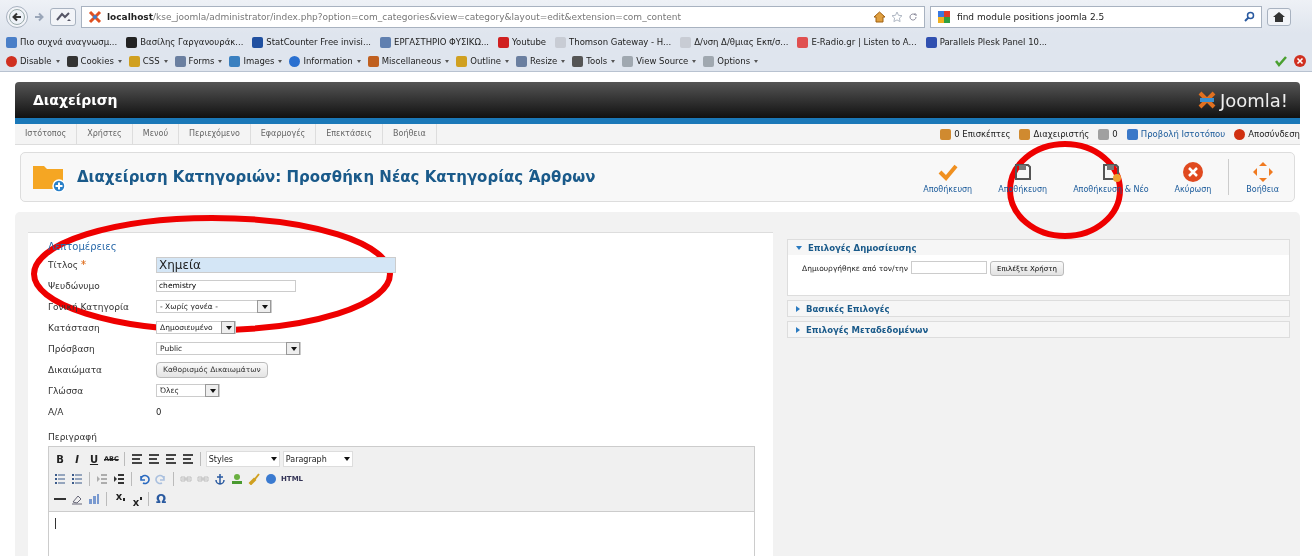 The image size is (1312, 556). I want to click on home-icon, so click(879, 16).